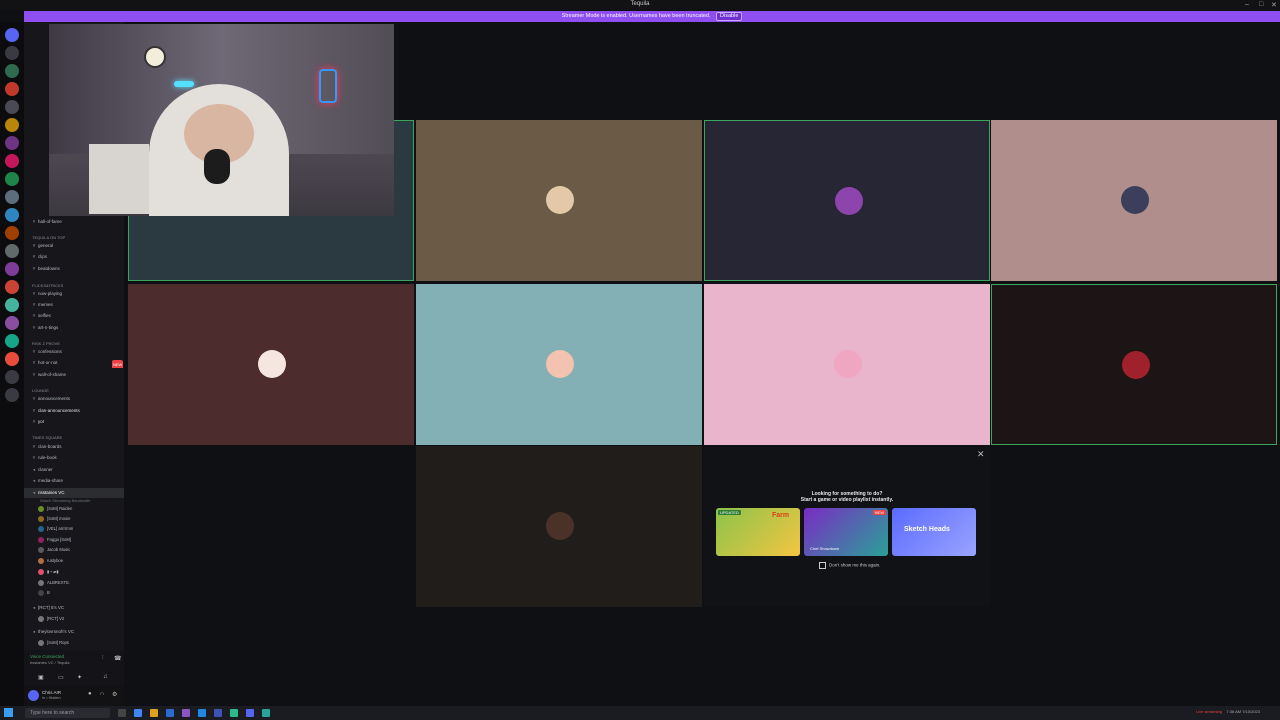 This screenshot has width=1280, height=720. I want to click on discover-icon, so click(12, 395).